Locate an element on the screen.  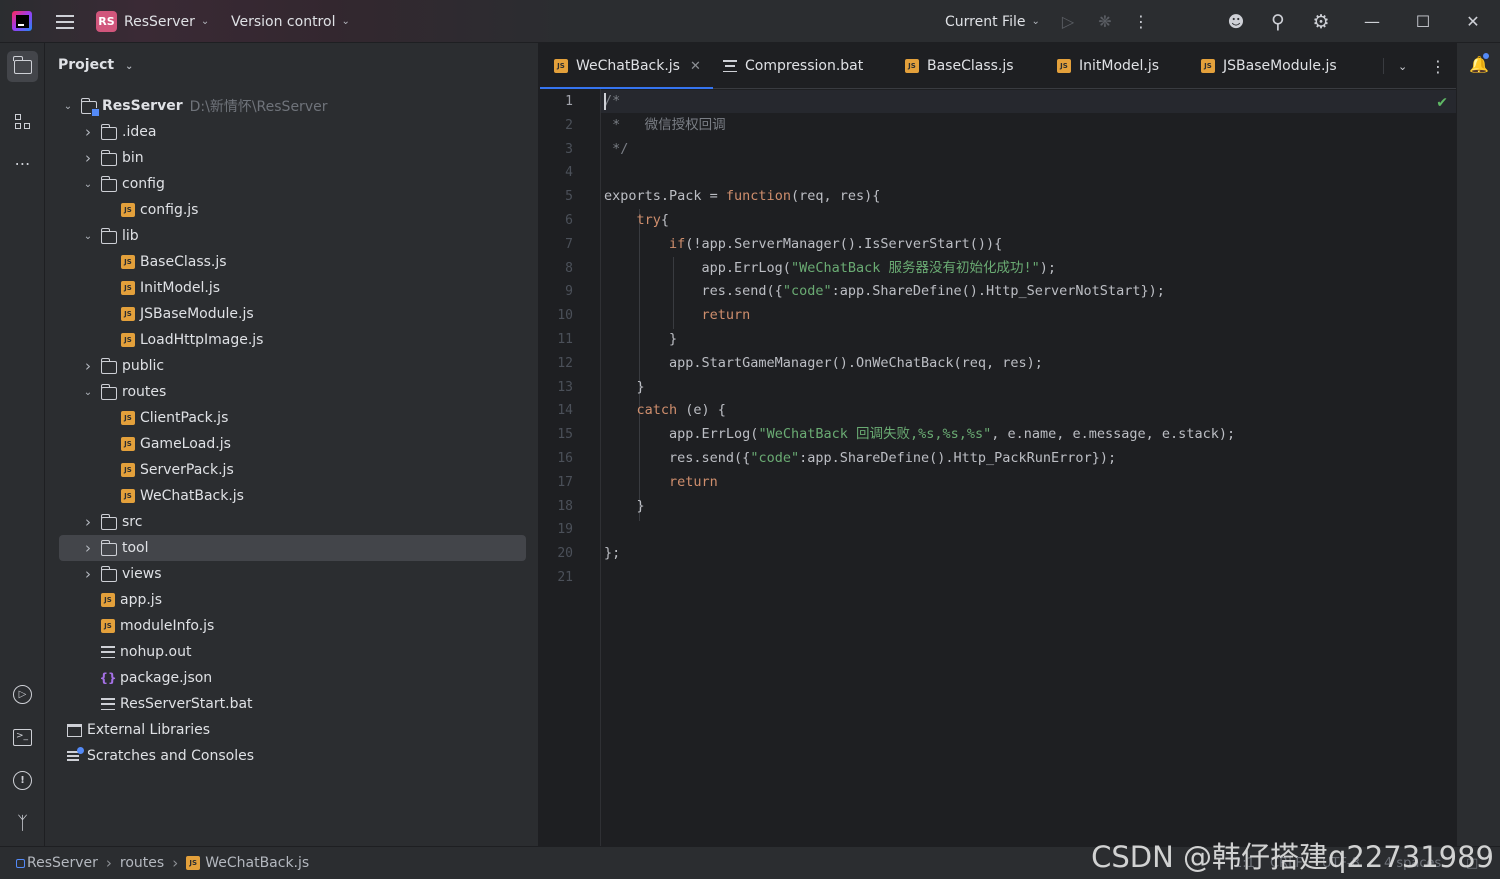
tree-row: JS BaseClass.js is located at coordinates (292, 262).